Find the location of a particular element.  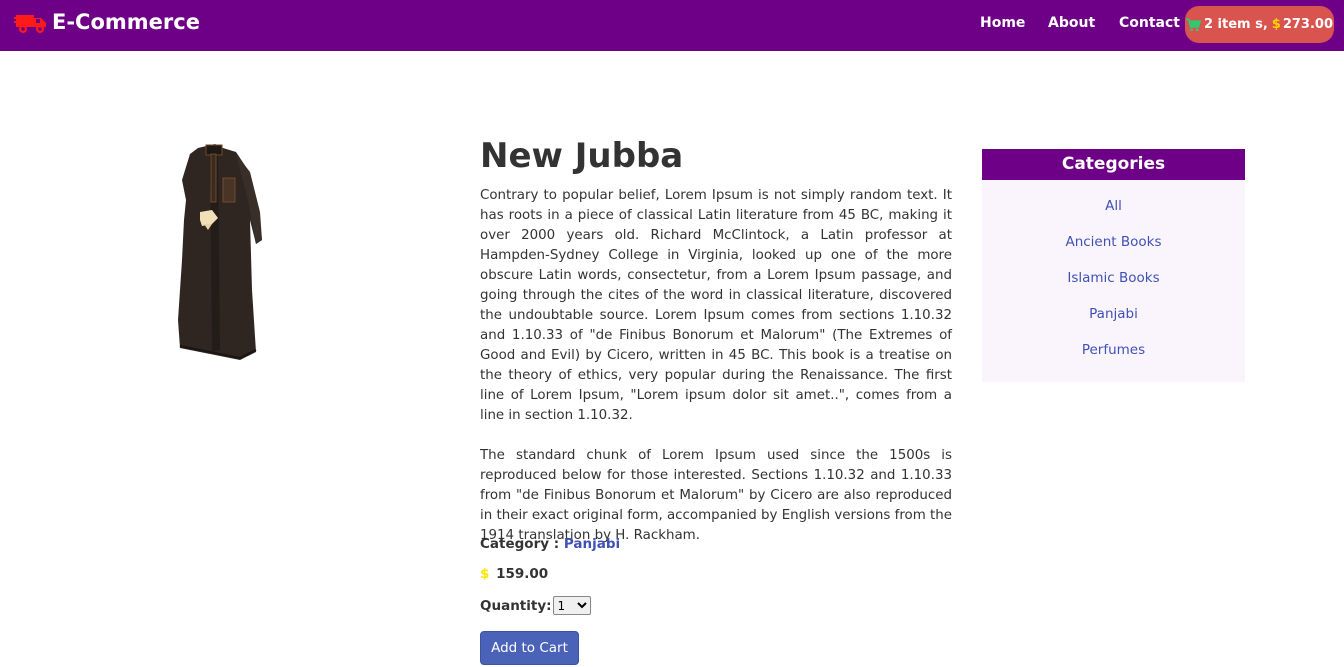

product-category-row: Category : Panjabi is located at coordinates (550, 544).